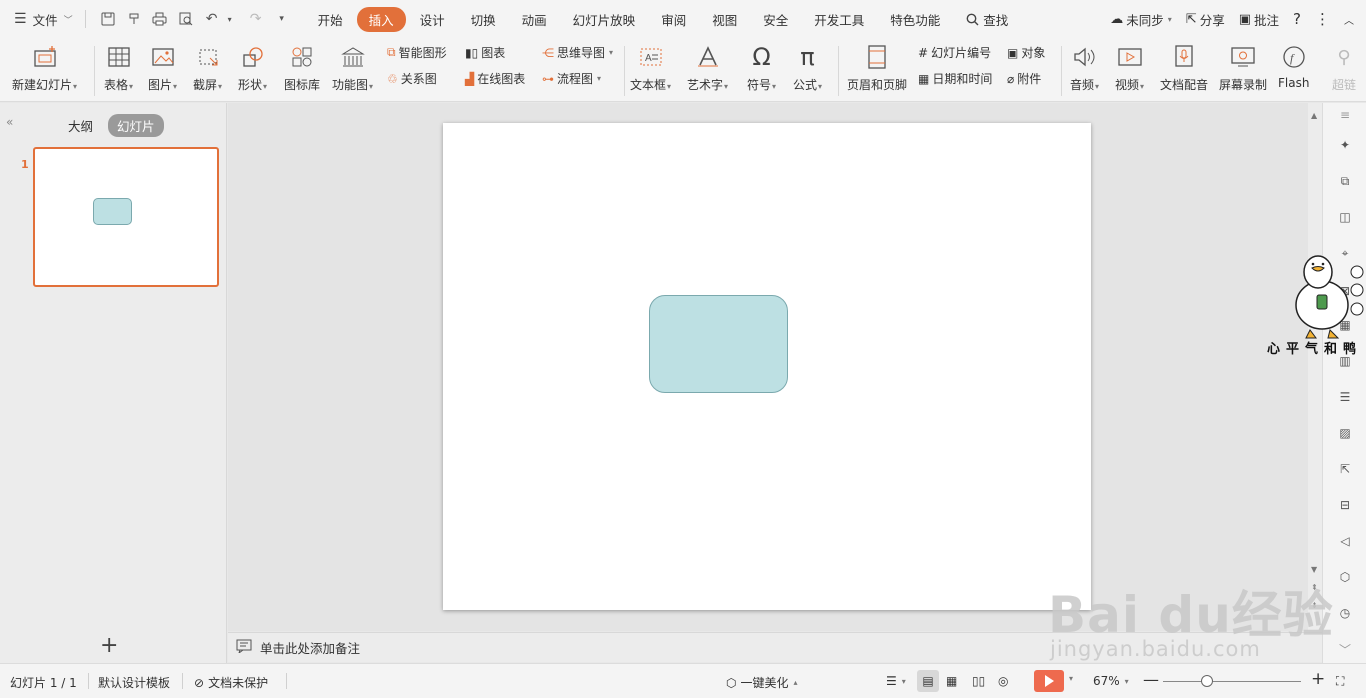 The image size is (1366, 698). Describe the element at coordinates (1243, 70) in the screenshot. I see `screen-record-button: 屏幕录制` at that location.